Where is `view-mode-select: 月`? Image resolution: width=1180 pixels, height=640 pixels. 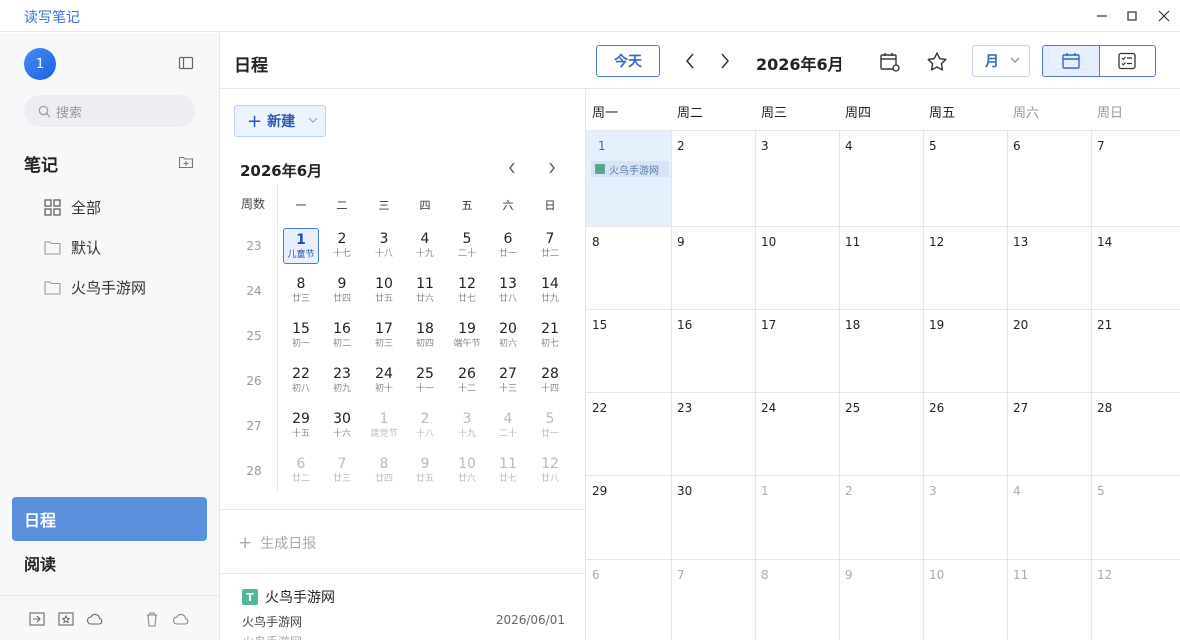 view-mode-select: 月 is located at coordinates (1001, 61).